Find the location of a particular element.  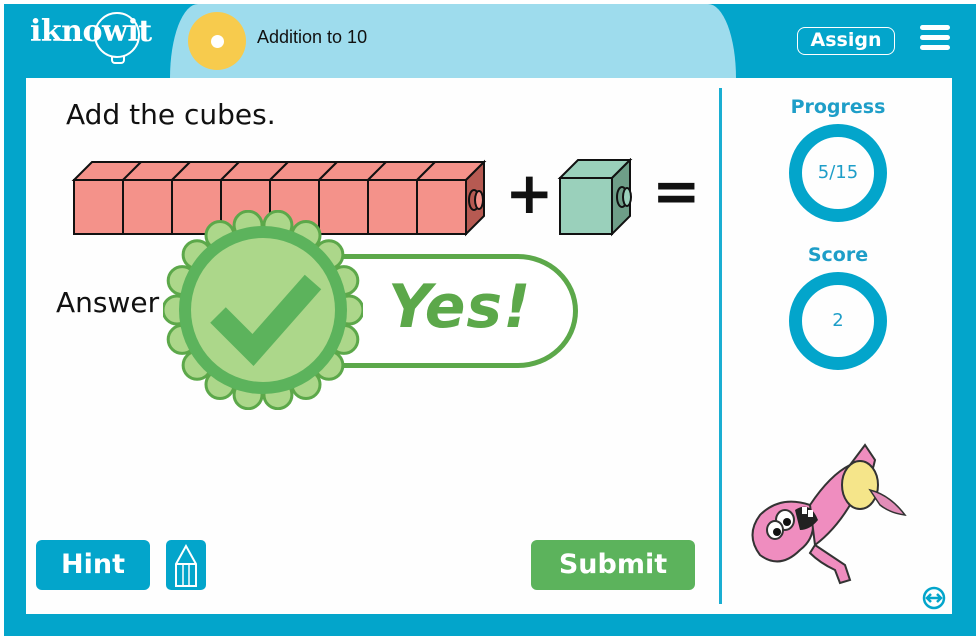

hint-button: Hint is located at coordinates (93, 565).